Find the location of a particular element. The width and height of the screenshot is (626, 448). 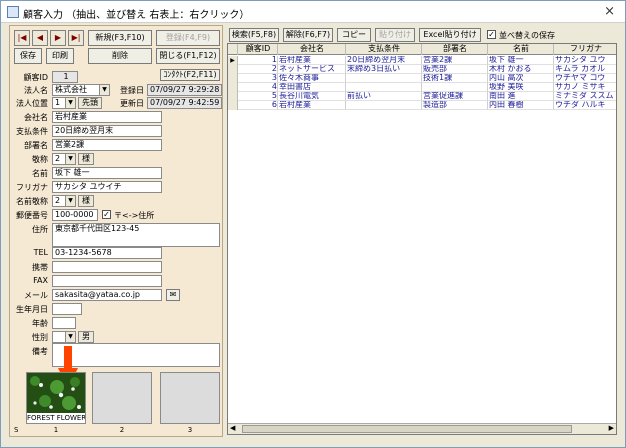

payment-field: 20日締め翌月末 is located at coordinates (107, 131).